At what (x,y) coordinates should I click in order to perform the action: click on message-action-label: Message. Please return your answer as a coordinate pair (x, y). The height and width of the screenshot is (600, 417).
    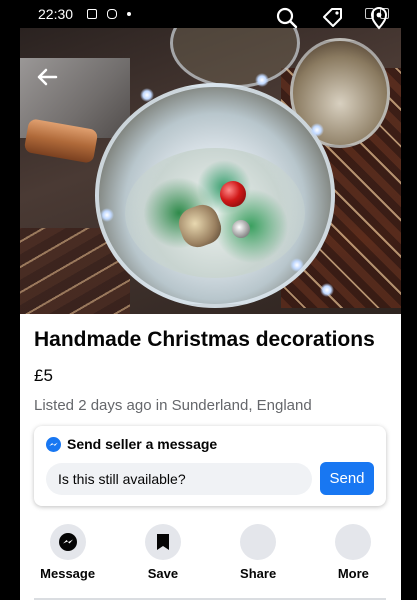
    Looking at the image, I should click on (68, 573).